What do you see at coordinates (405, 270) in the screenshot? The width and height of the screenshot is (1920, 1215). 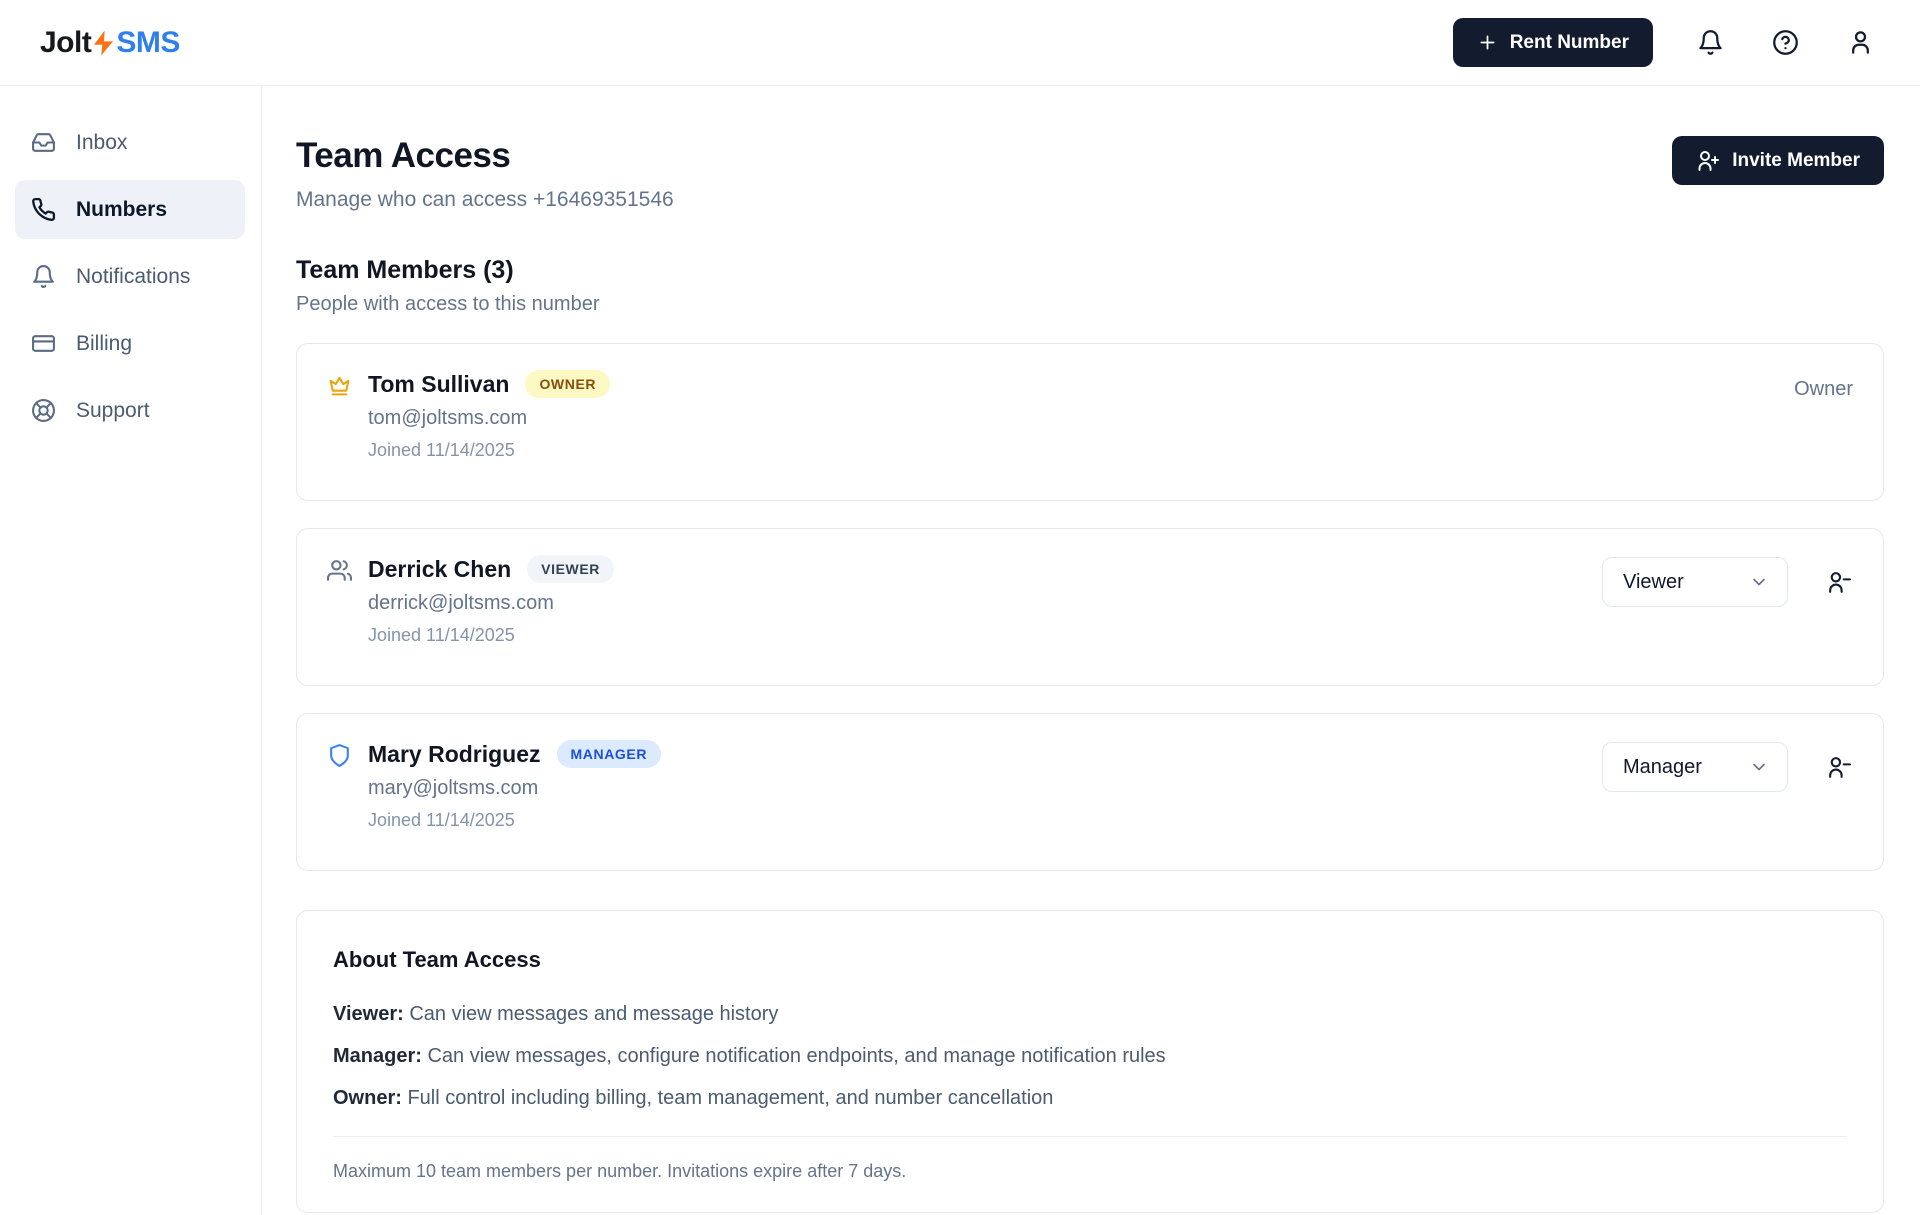 I see `team-members-heading: Team Members (3)` at bounding box center [405, 270].